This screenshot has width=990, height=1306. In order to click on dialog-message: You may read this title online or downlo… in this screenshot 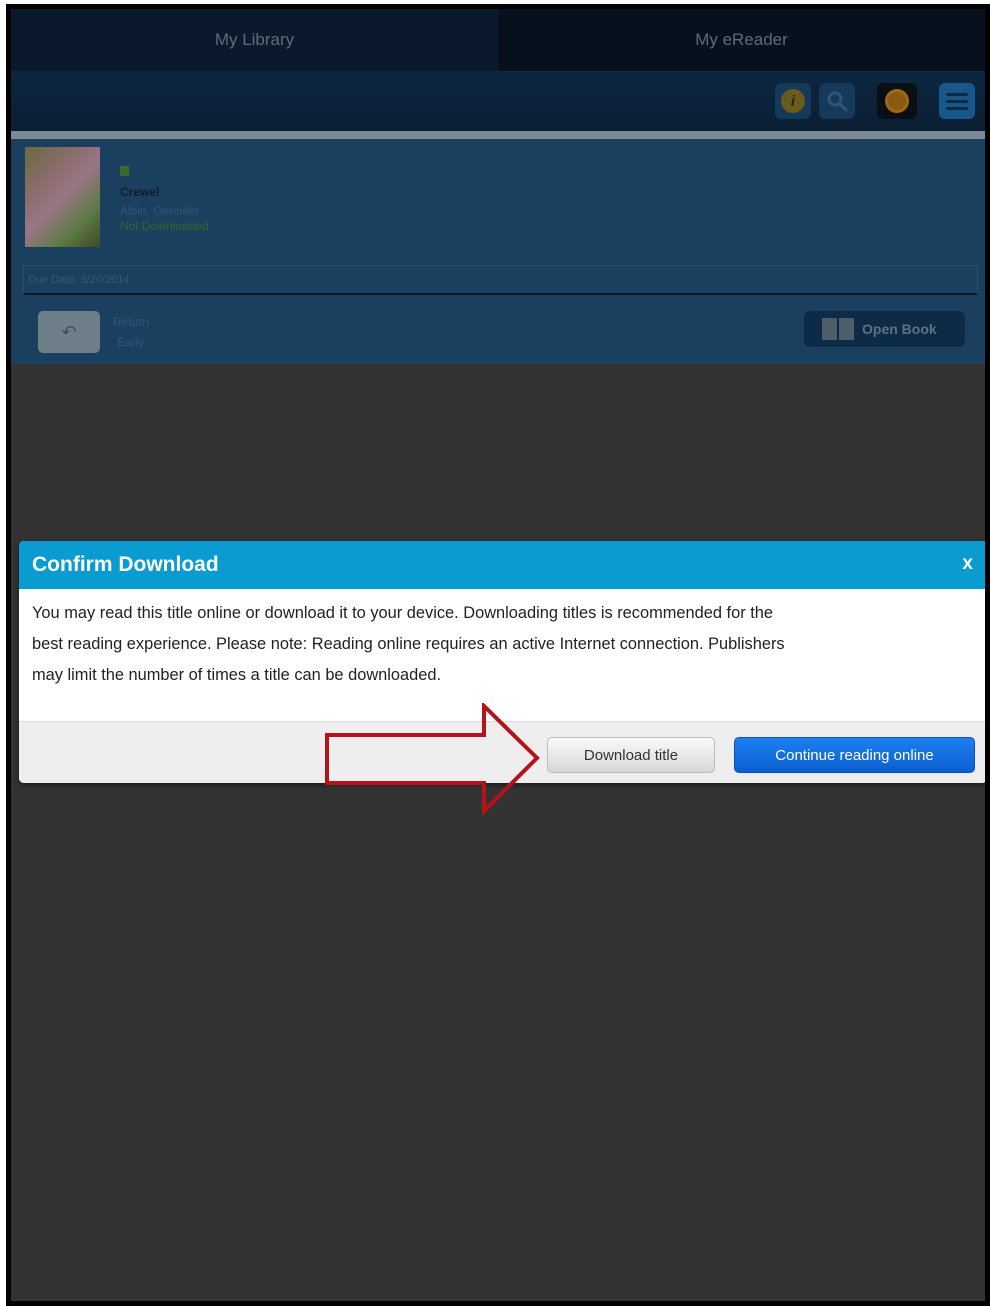, I will do `click(502, 644)`.